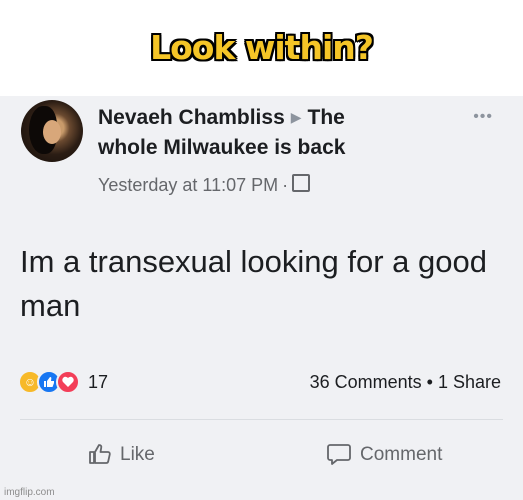  I want to click on avatar, so click(52, 131).